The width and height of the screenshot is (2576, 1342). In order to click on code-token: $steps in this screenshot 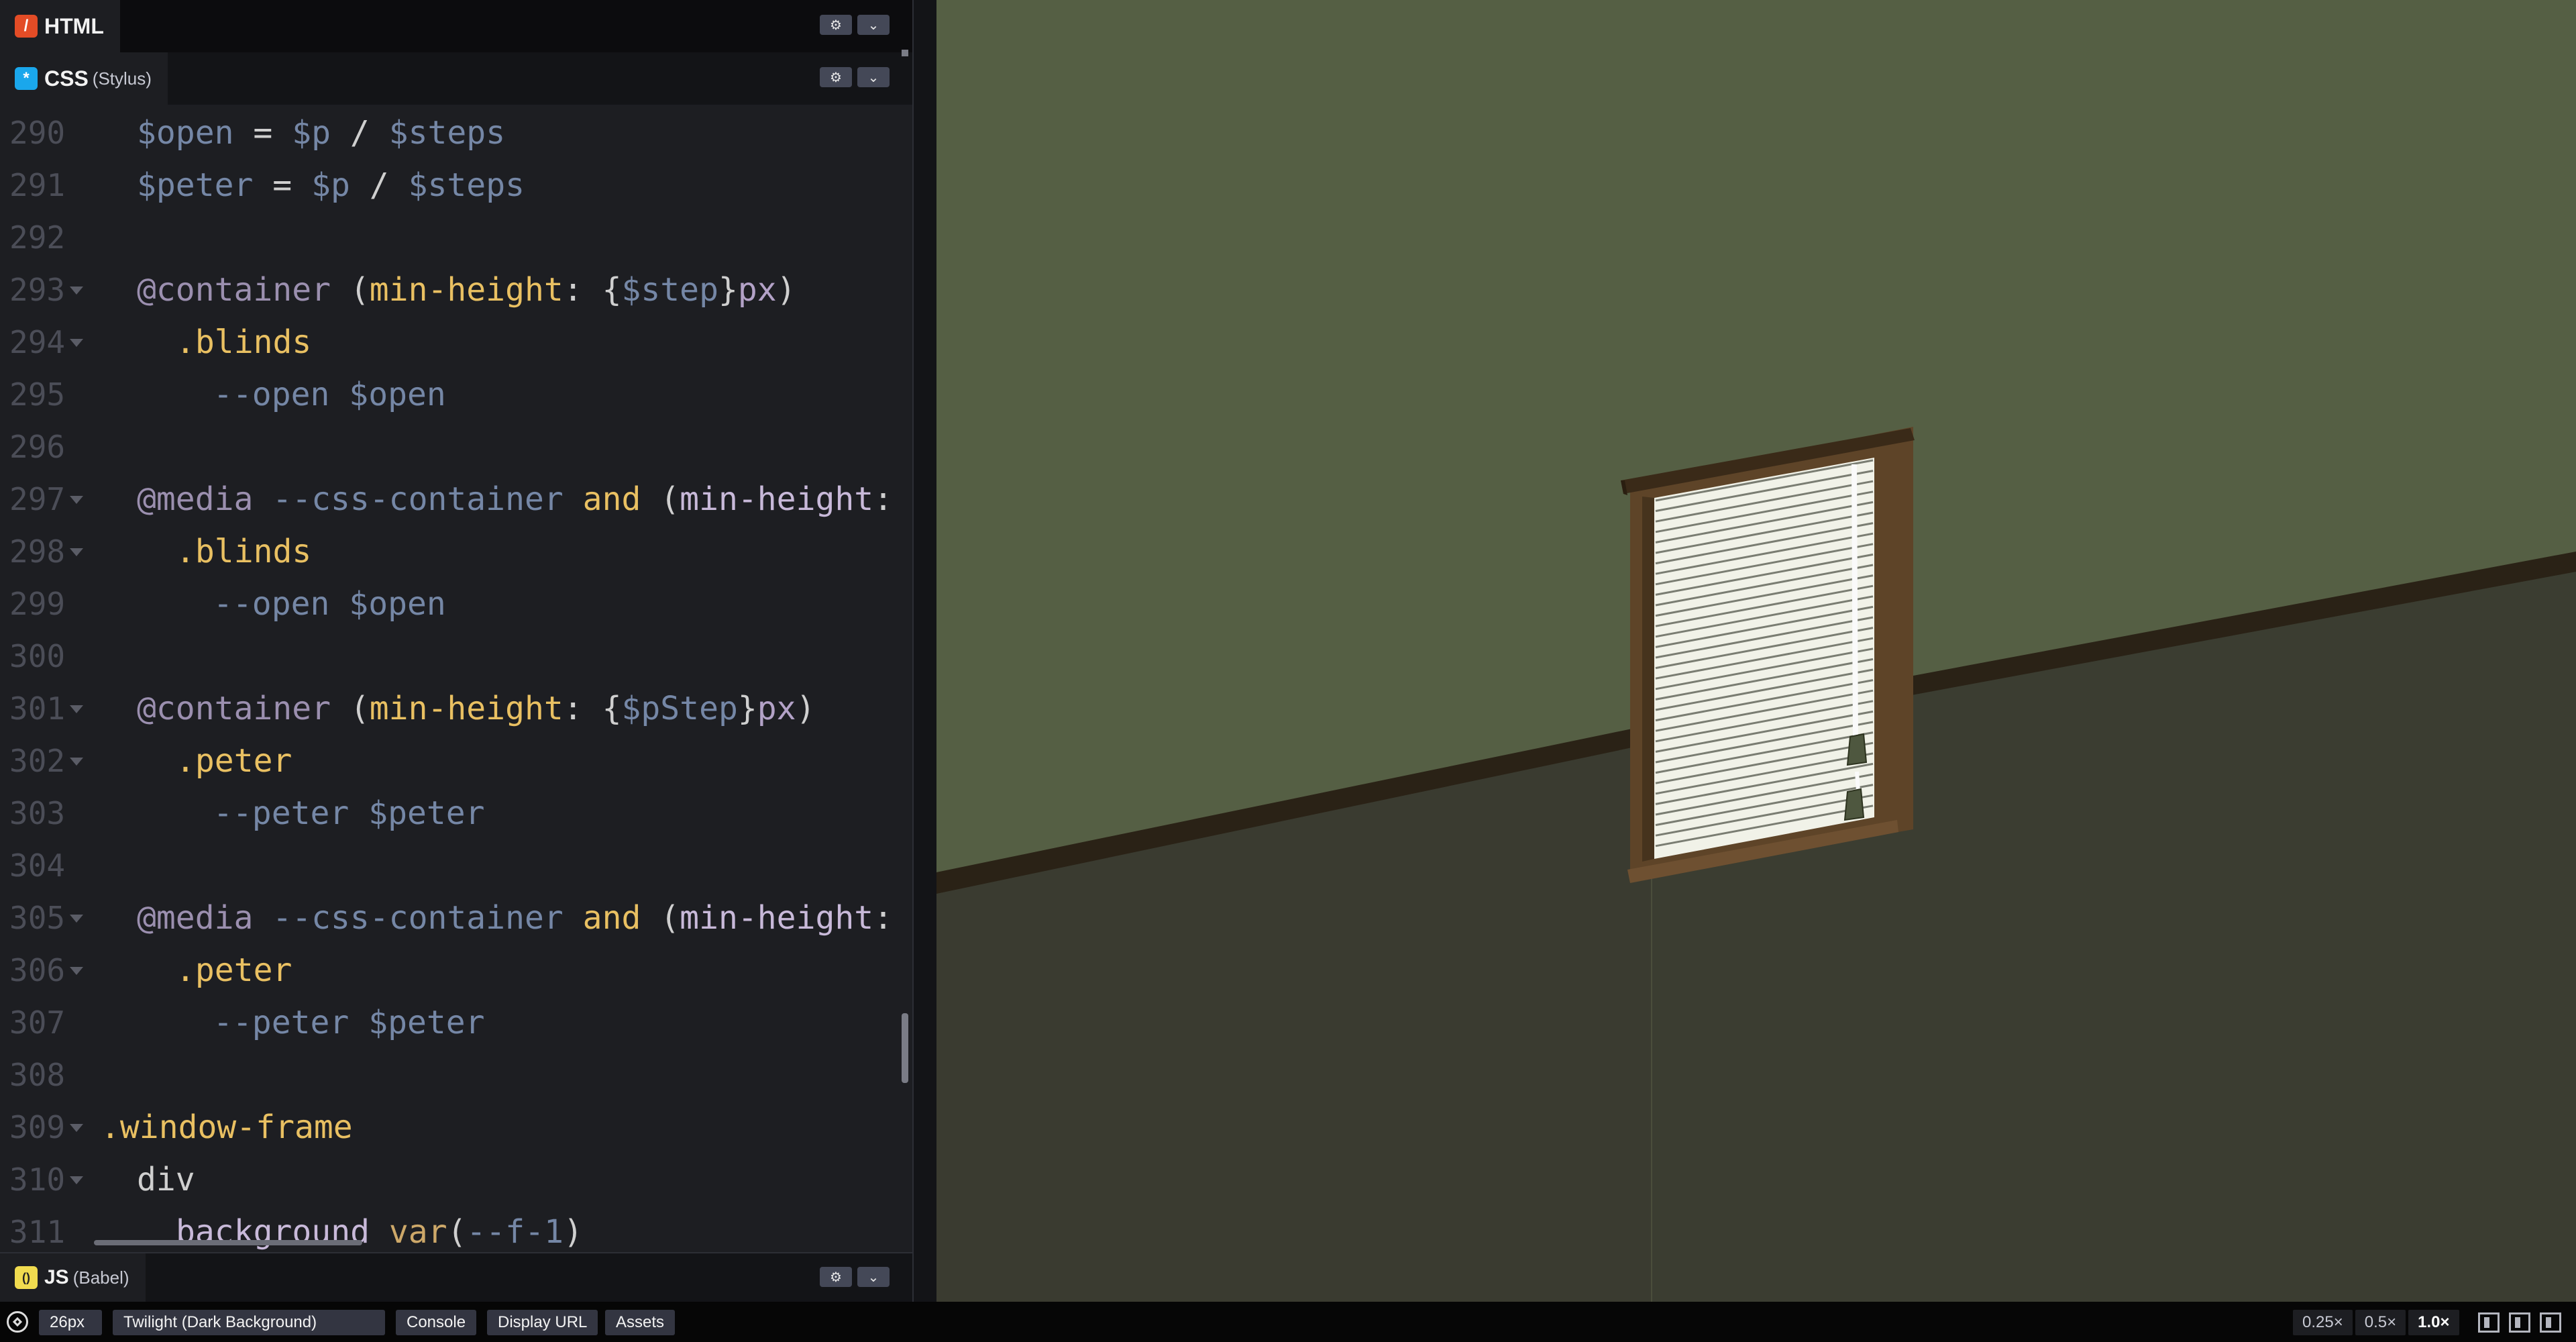, I will do `click(447, 133)`.